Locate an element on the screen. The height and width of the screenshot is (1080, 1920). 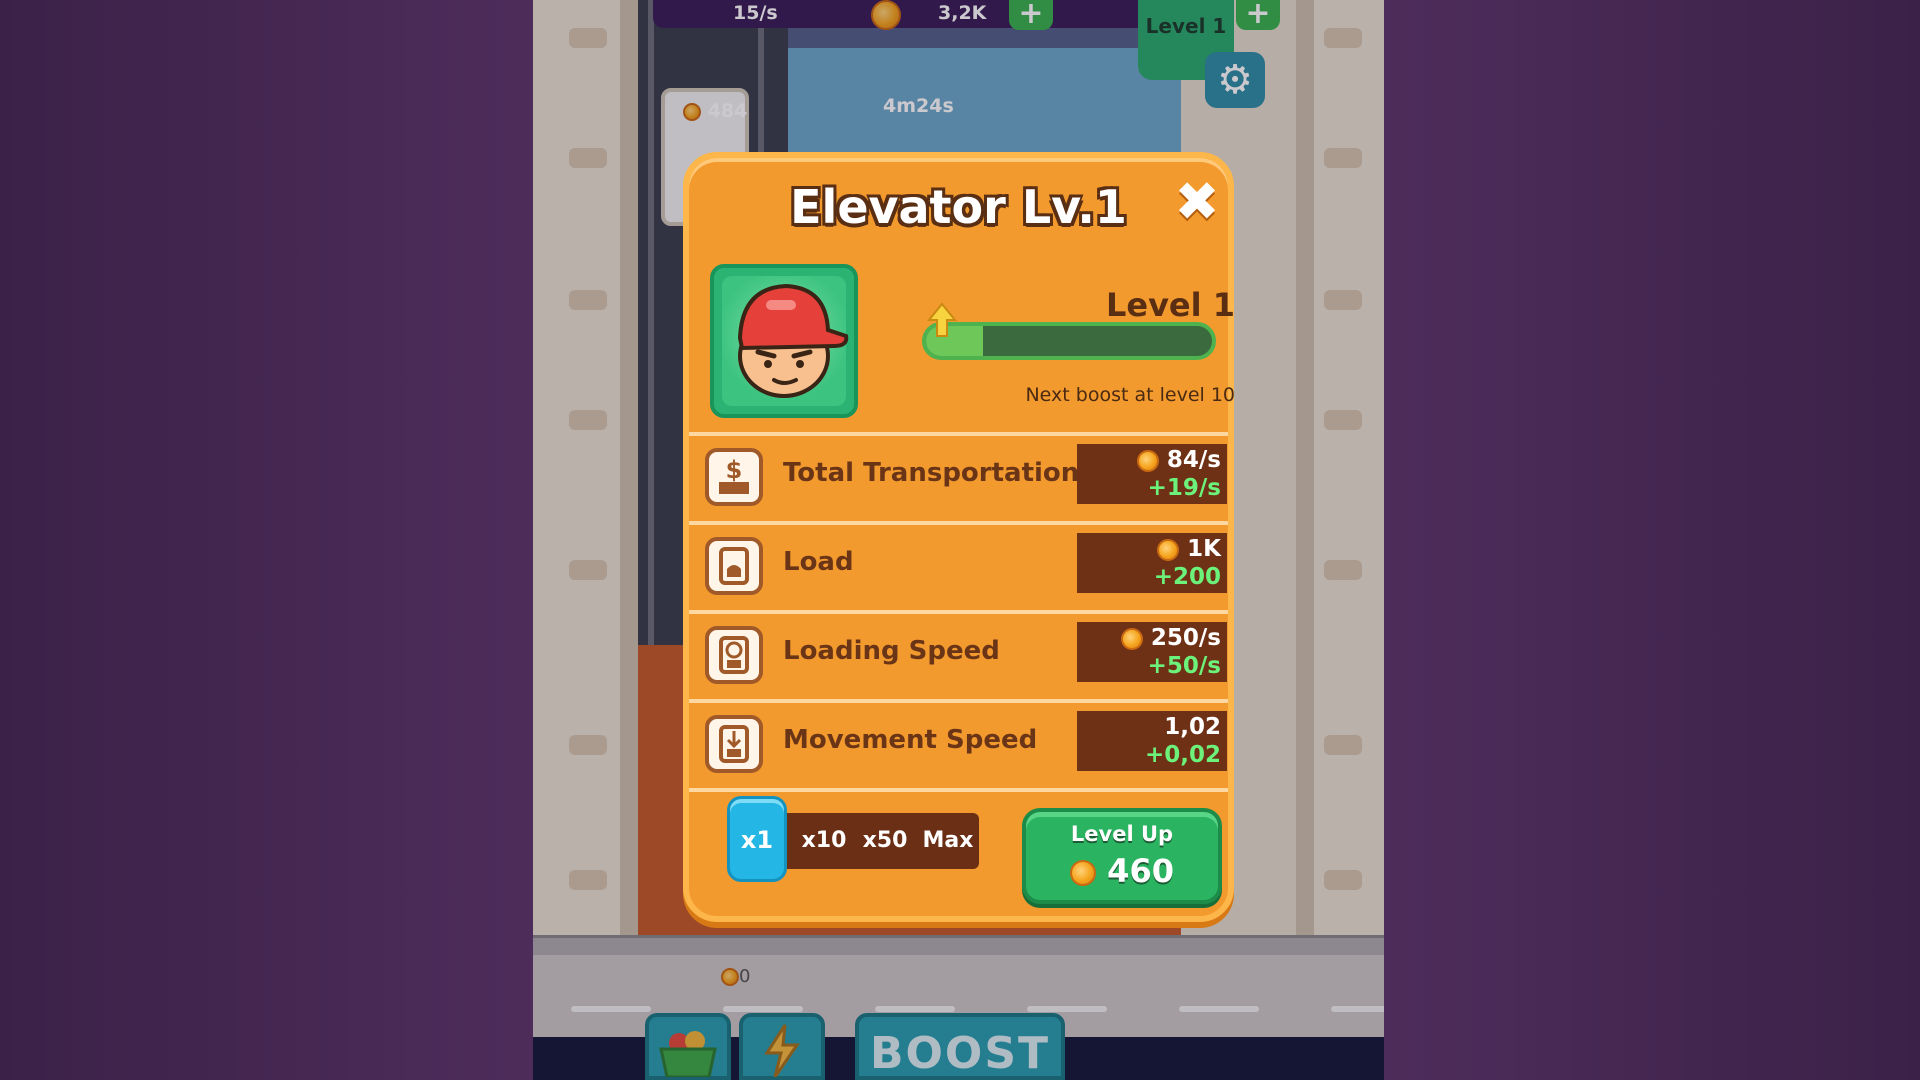
stat-value-box: 1,02 +0,02 is located at coordinates (1152, 741).